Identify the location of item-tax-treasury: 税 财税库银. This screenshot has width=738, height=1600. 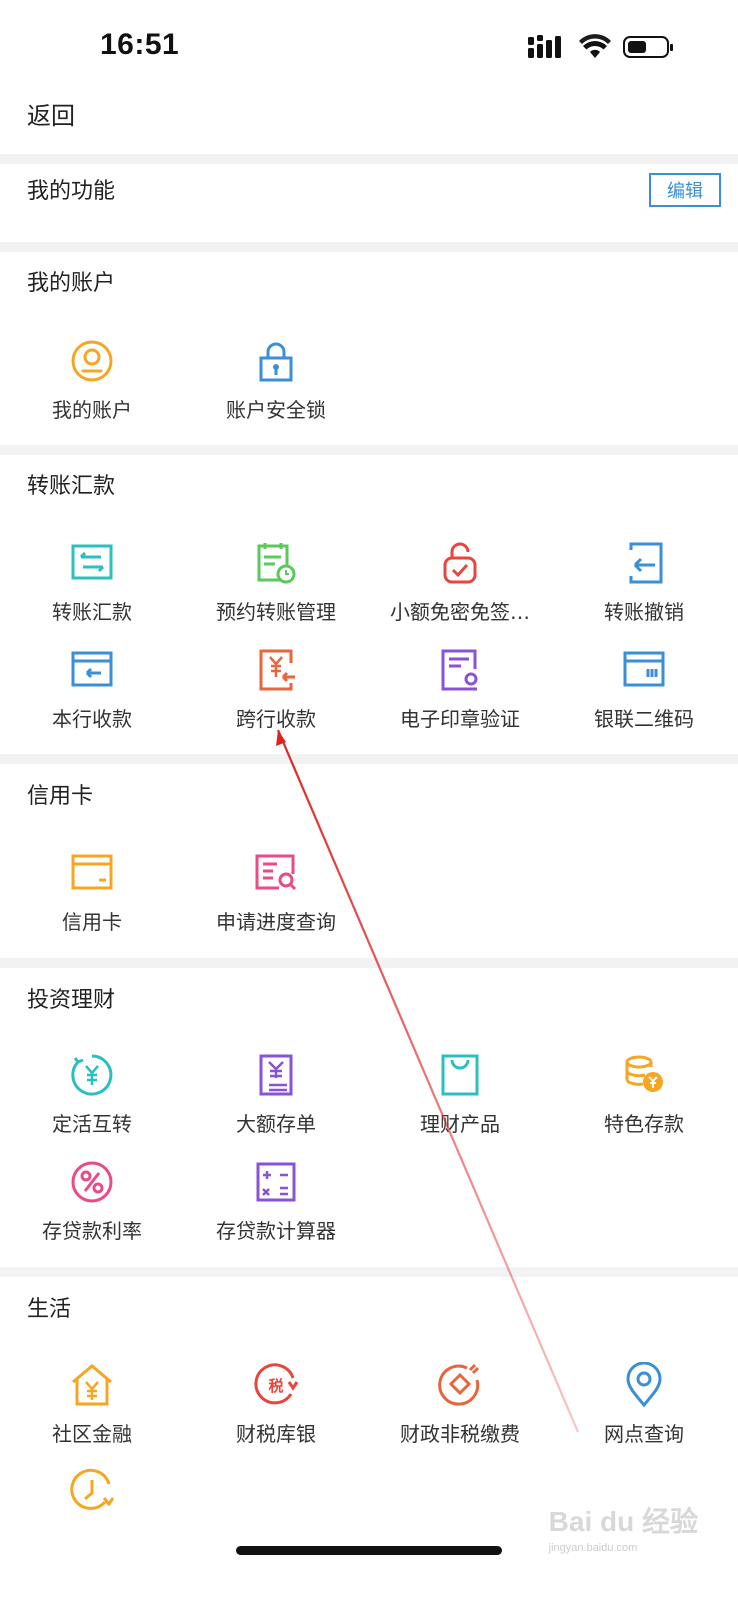
(276, 1404).